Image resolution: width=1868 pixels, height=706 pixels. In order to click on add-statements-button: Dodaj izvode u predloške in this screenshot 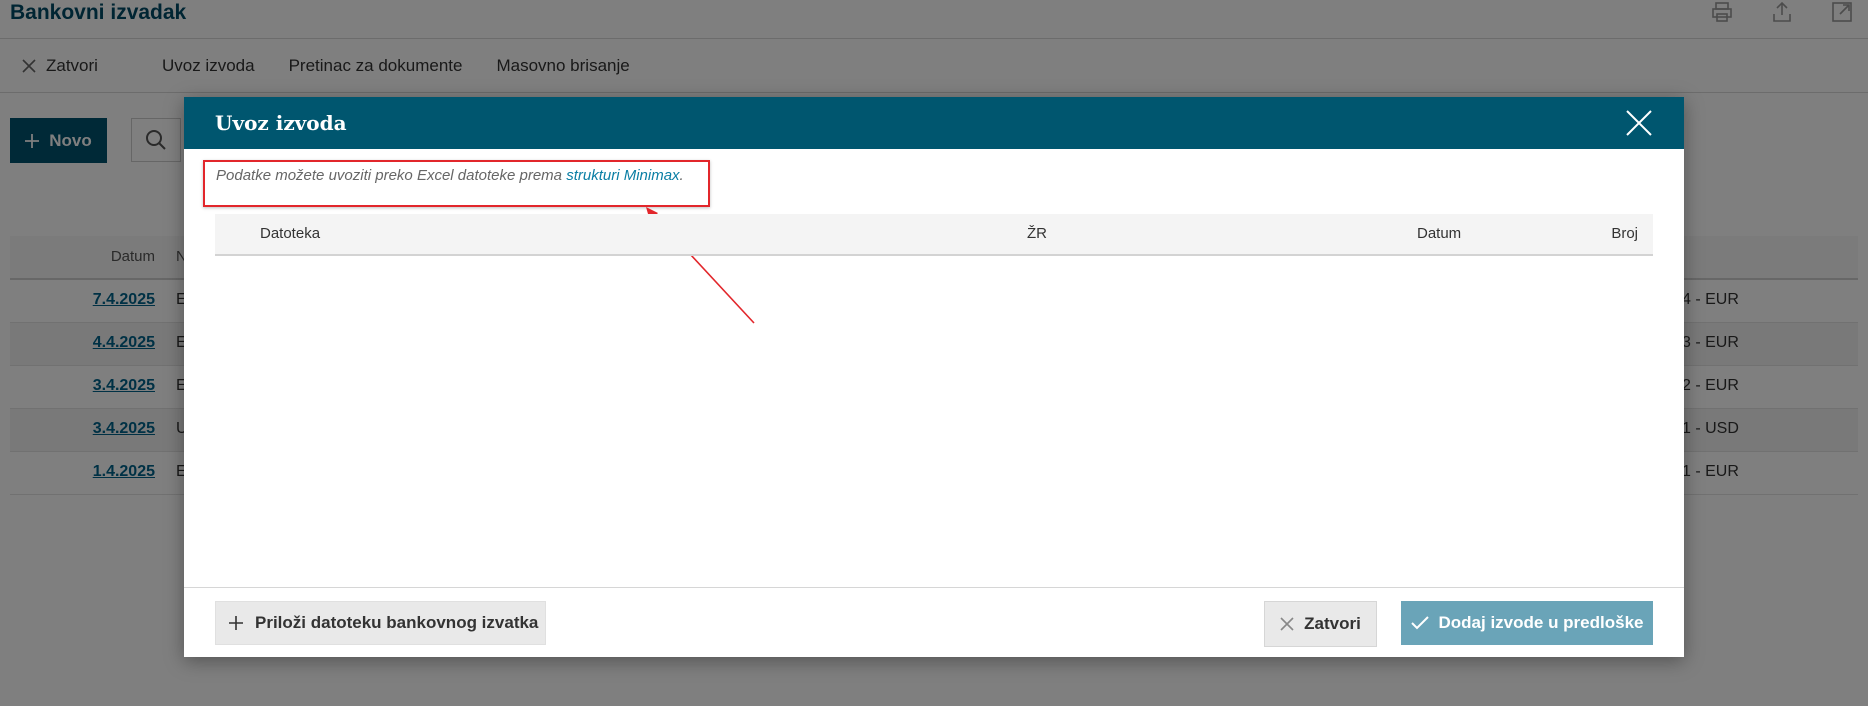, I will do `click(1527, 623)`.